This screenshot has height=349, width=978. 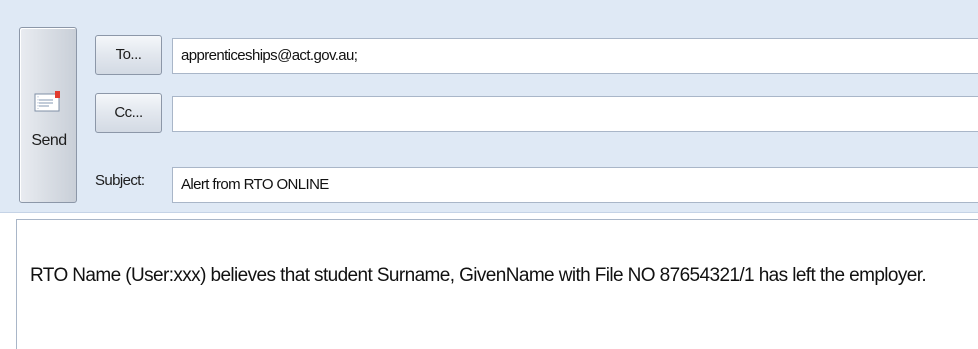 What do you see at coordinates (47, 101) in the screenshot?
I see `send-mail-icon` at bounding box center [47, 101].